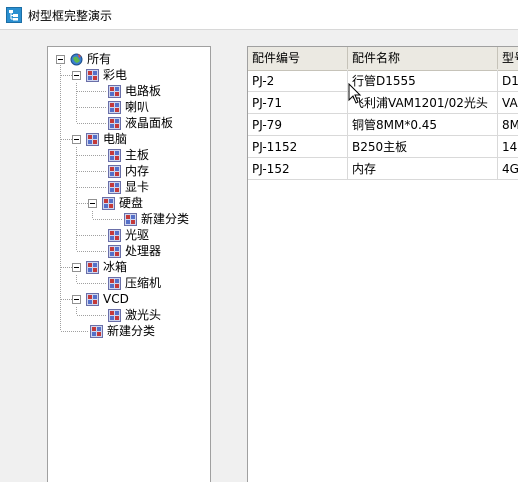 The height and width of the screenshot is (482, 518). I want to click on tree-node-color-tv: 彩电, so click(107, 75).